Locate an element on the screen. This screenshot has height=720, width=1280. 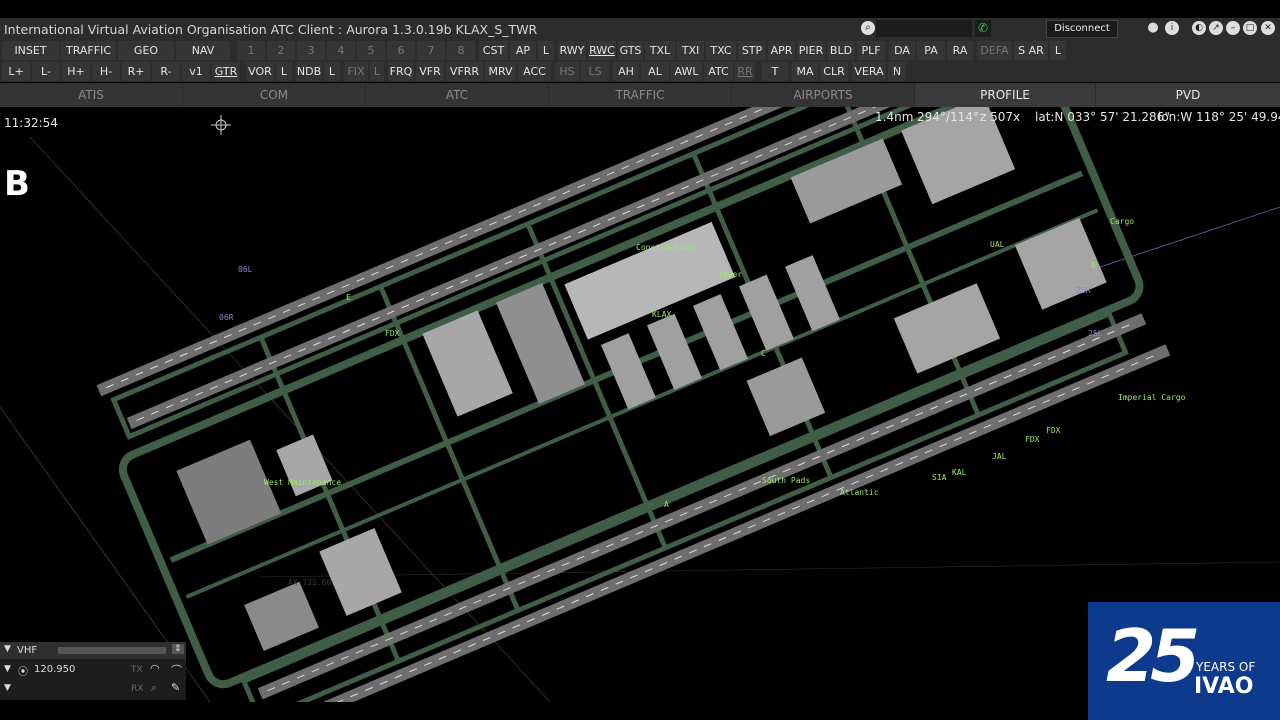
clr-button: CLR is located at coordinates (834, 71).